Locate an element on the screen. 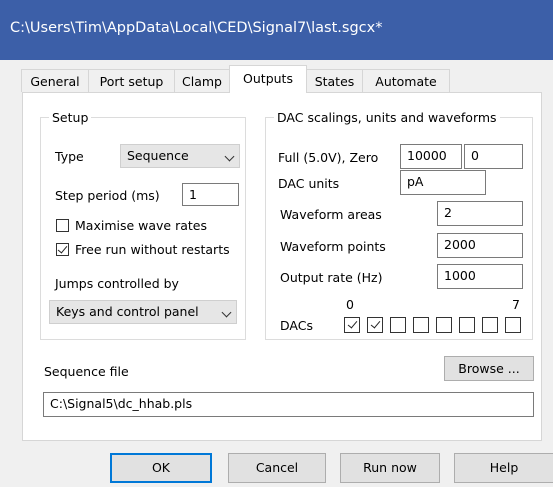 The image size is (553, 487). waveform-points-label: Waveform points is located at coordinates (333, 246).